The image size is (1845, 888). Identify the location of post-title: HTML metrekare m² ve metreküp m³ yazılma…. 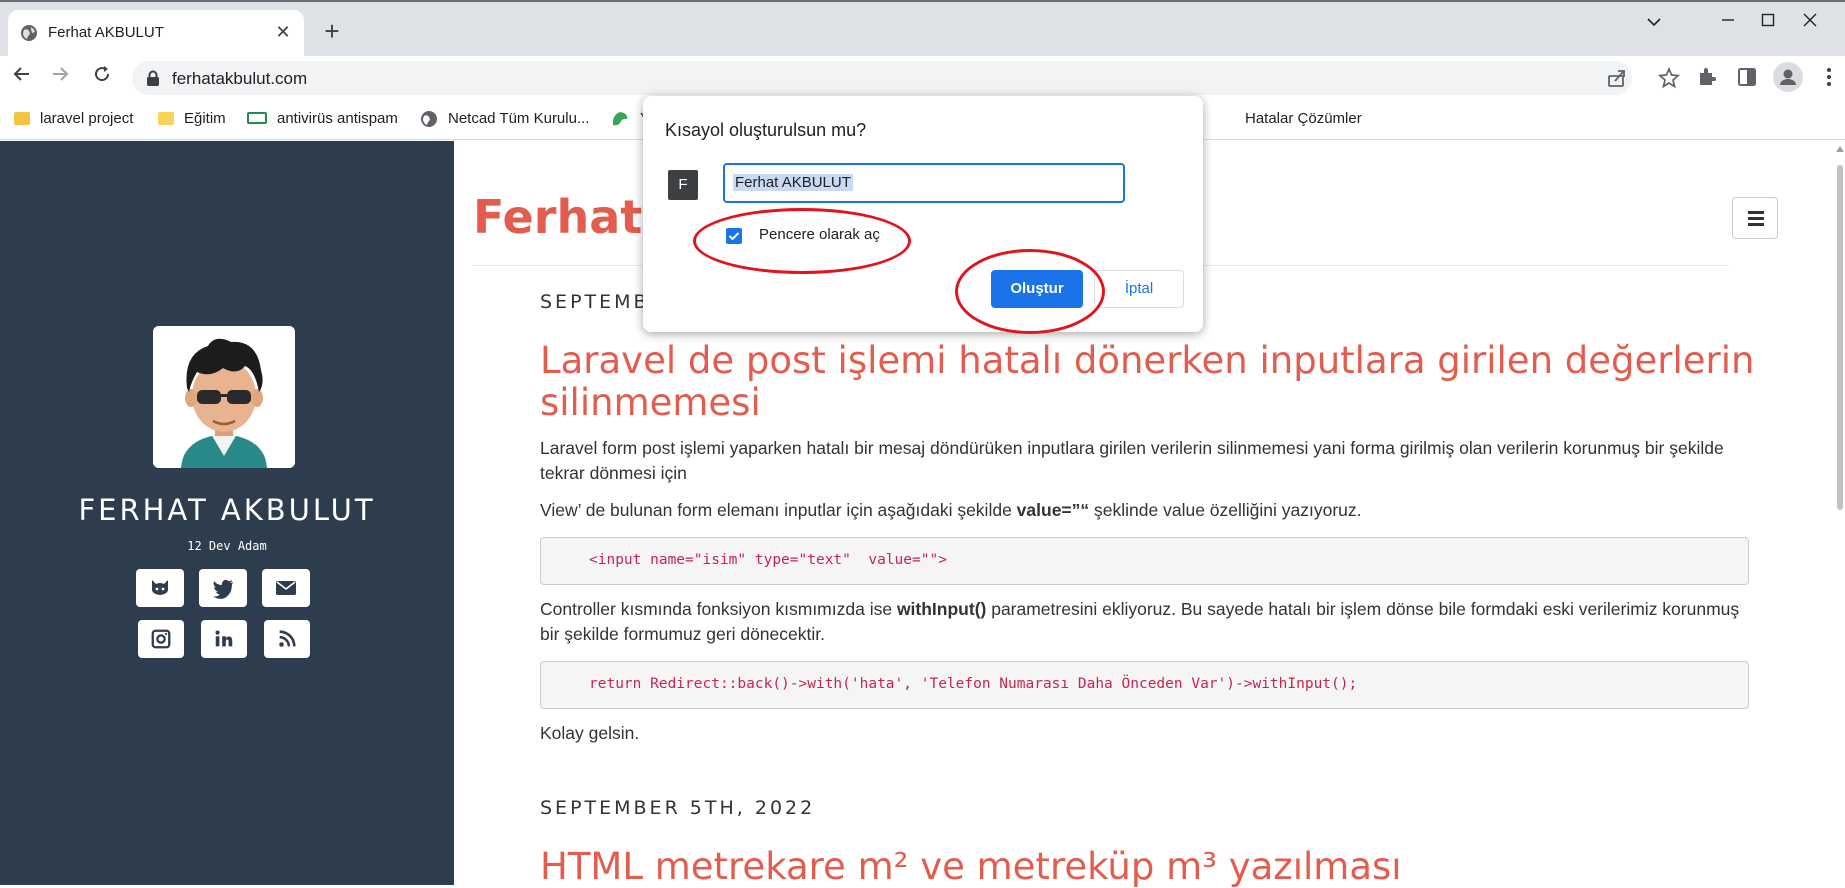
(1155, 867).